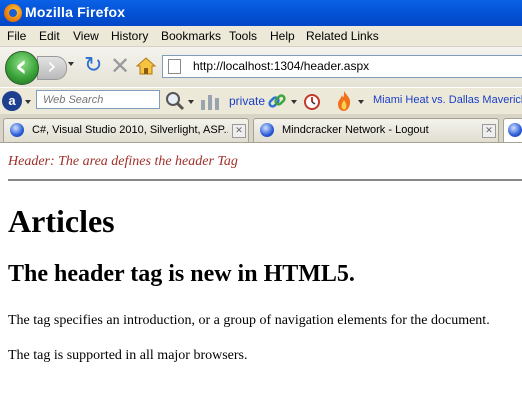 The height and width of the screenshot is (395, 522). I want to click on window-title: Mozilla Firefox, so click(75, 12).